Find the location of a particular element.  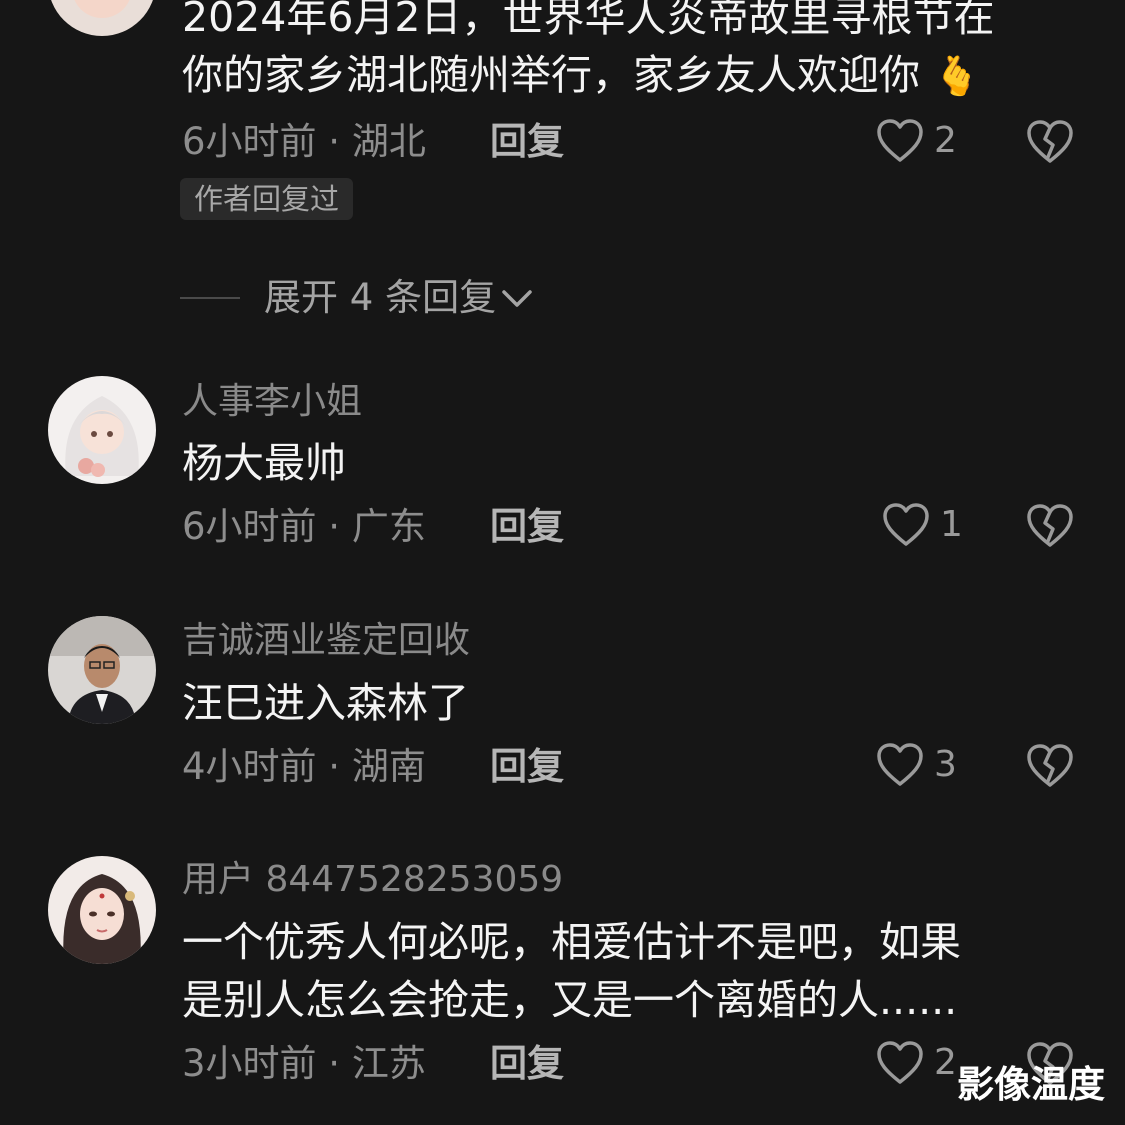

emoji: 🫰 is located at coordinates (957, 76).